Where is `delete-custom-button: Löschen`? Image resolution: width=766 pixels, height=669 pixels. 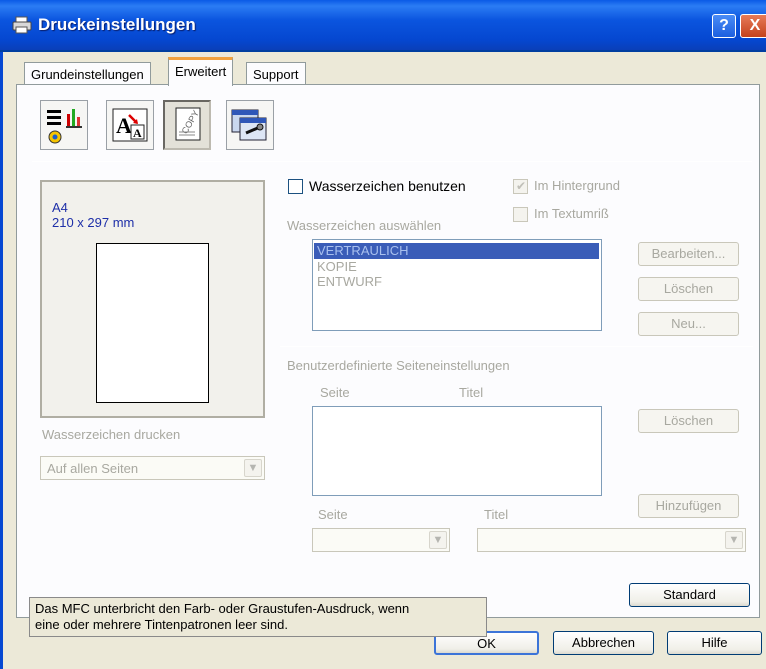
delete-custom-button: Löschen is located at coordinates (688, 421).